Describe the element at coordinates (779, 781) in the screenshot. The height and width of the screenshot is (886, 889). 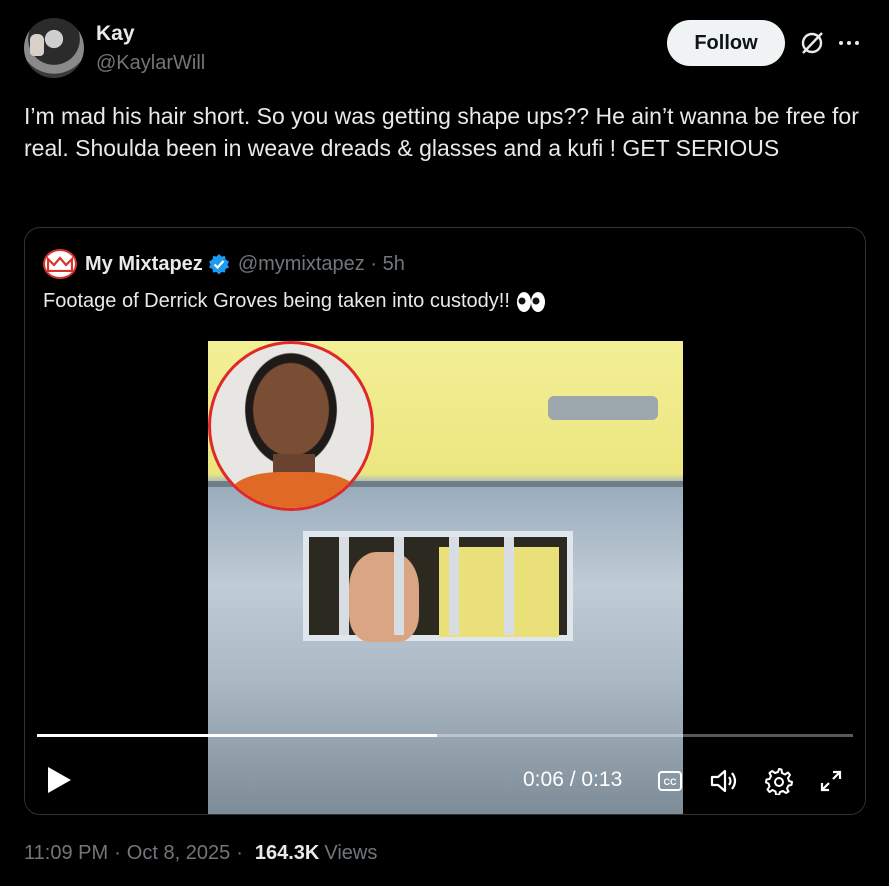
I see `gear-icon` at that location.